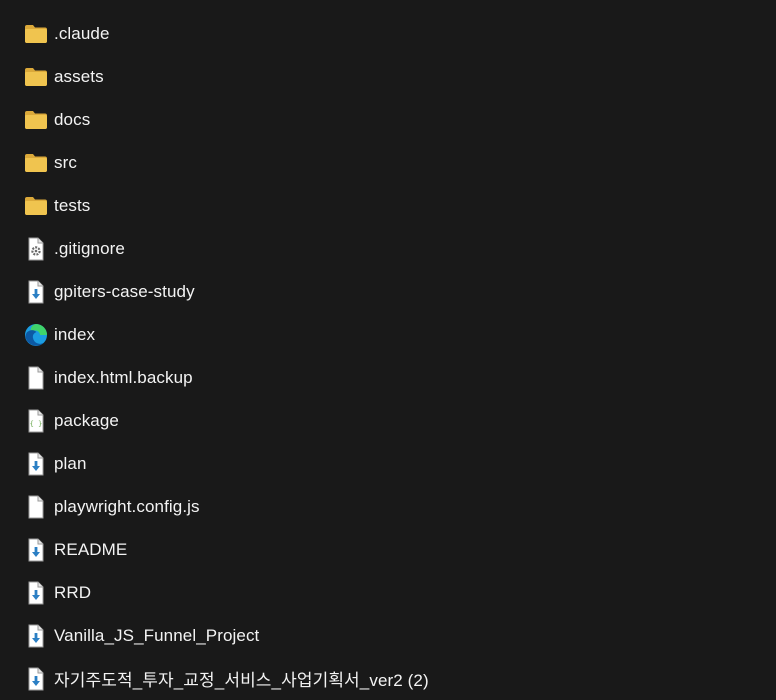 Image resolution: width=776 pixels, height=700 pixels. Describe the element at coordinates (157, 635) in the screenshot. I see `item-label: Vanilla_JS_Funnel_Project` at that location.